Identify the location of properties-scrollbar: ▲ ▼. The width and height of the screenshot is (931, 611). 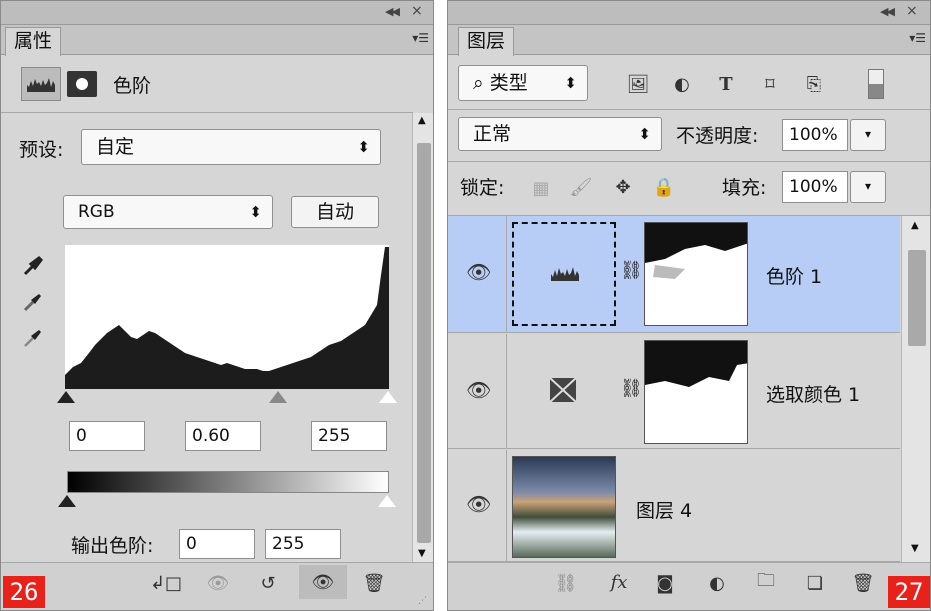
(422, 339).